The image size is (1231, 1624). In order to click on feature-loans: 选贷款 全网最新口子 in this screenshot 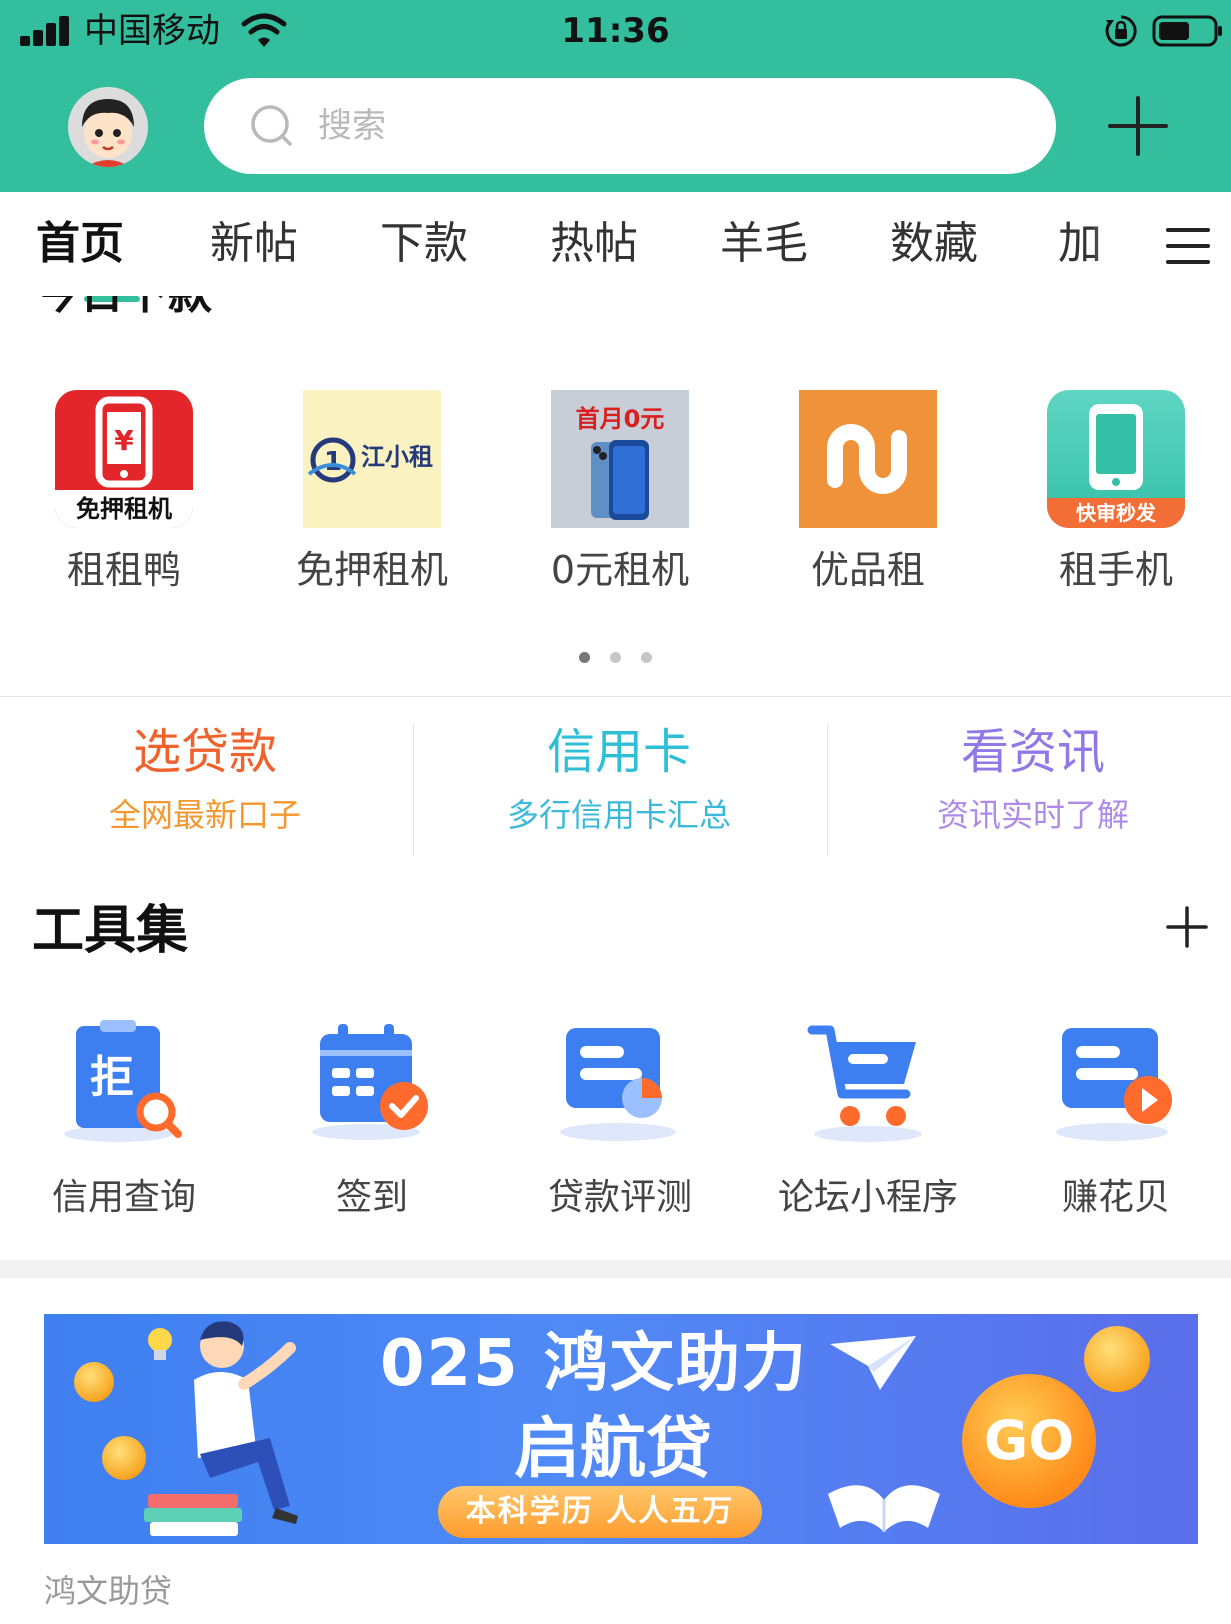, I will do `click(205, 779)`.